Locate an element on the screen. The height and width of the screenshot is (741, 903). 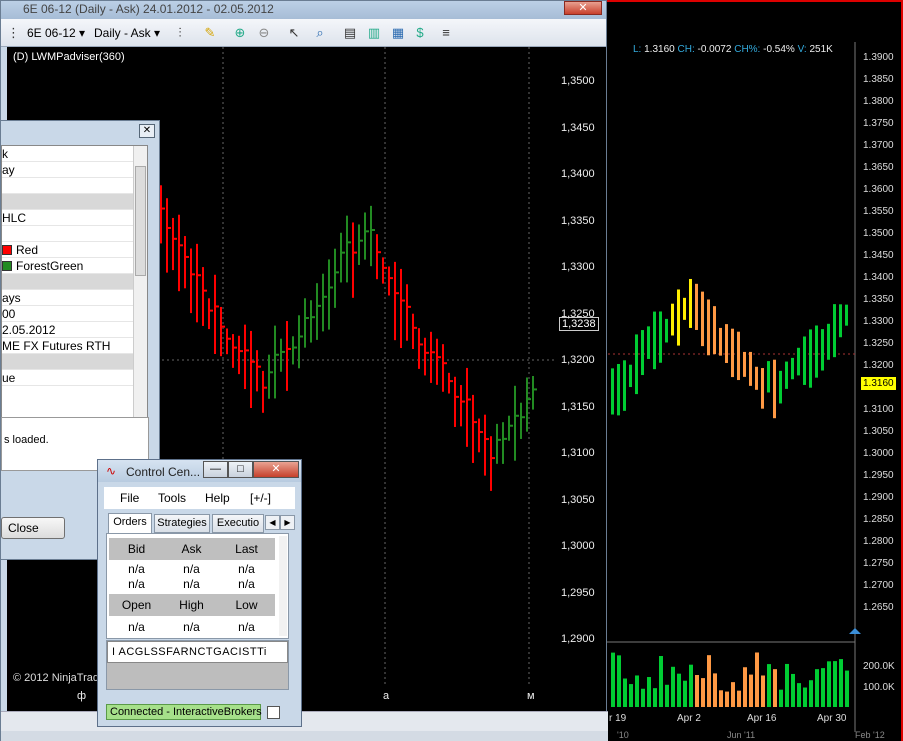
background-price-label: 1.3850 is located at coordinates (878, 79).